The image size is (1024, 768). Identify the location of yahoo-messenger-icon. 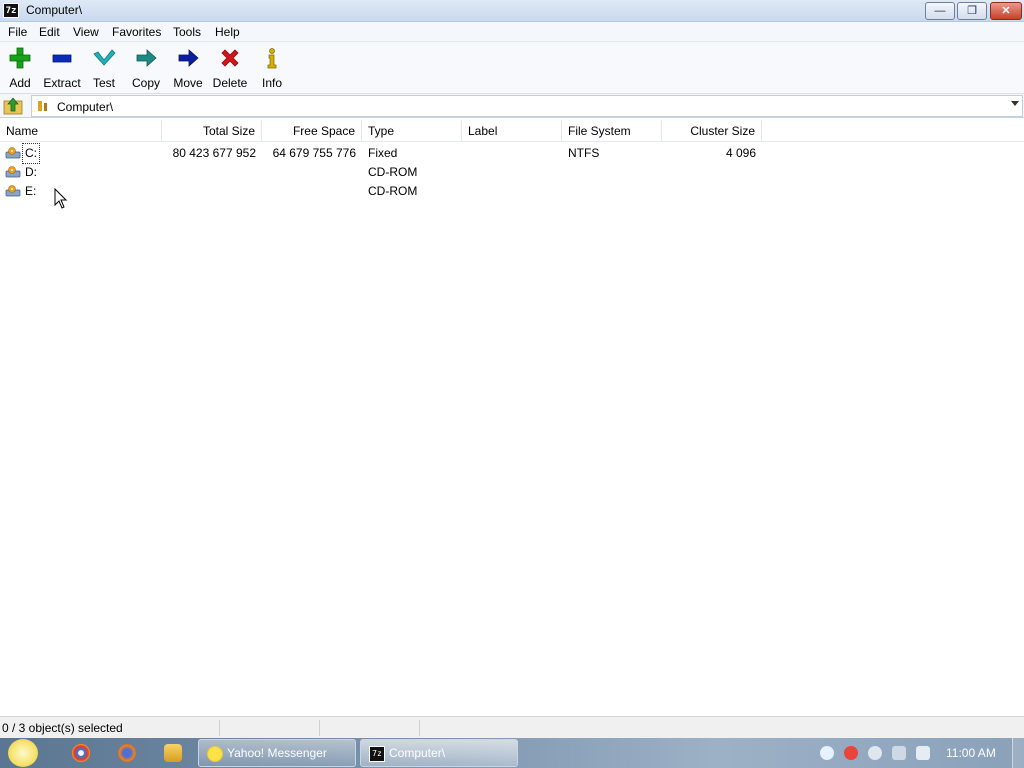
(215, 754).